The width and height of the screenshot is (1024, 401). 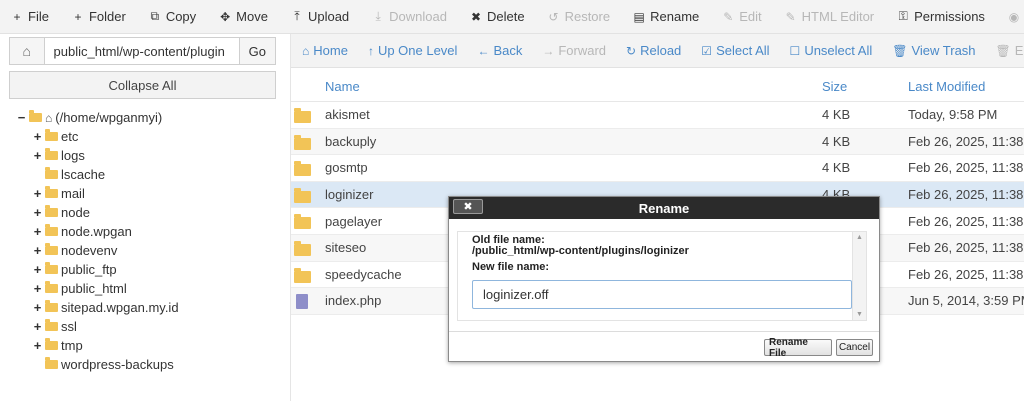 I want to click on new-file-name-input, so click(x=662, y=294).